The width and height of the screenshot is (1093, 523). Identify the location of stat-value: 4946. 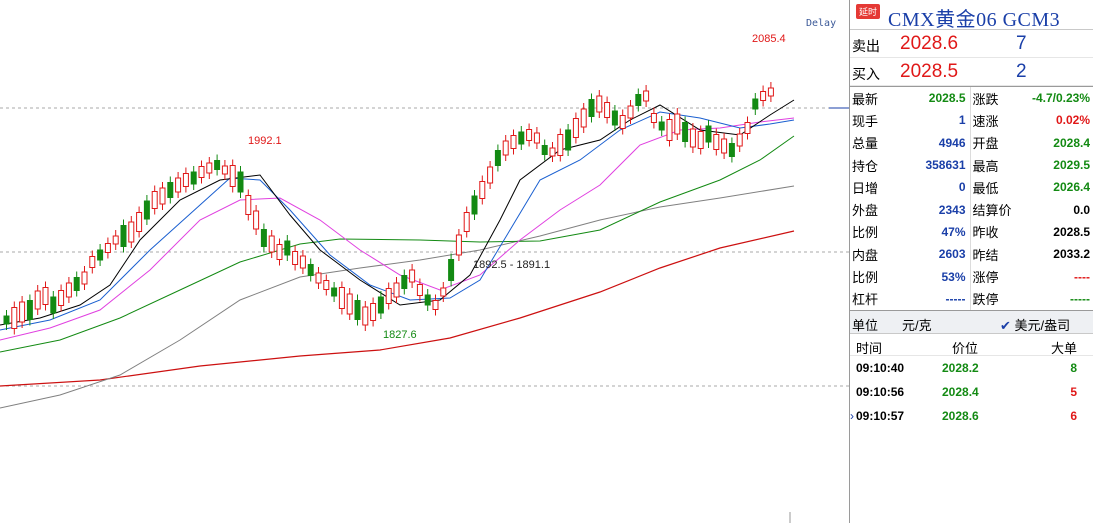
(952, 142).